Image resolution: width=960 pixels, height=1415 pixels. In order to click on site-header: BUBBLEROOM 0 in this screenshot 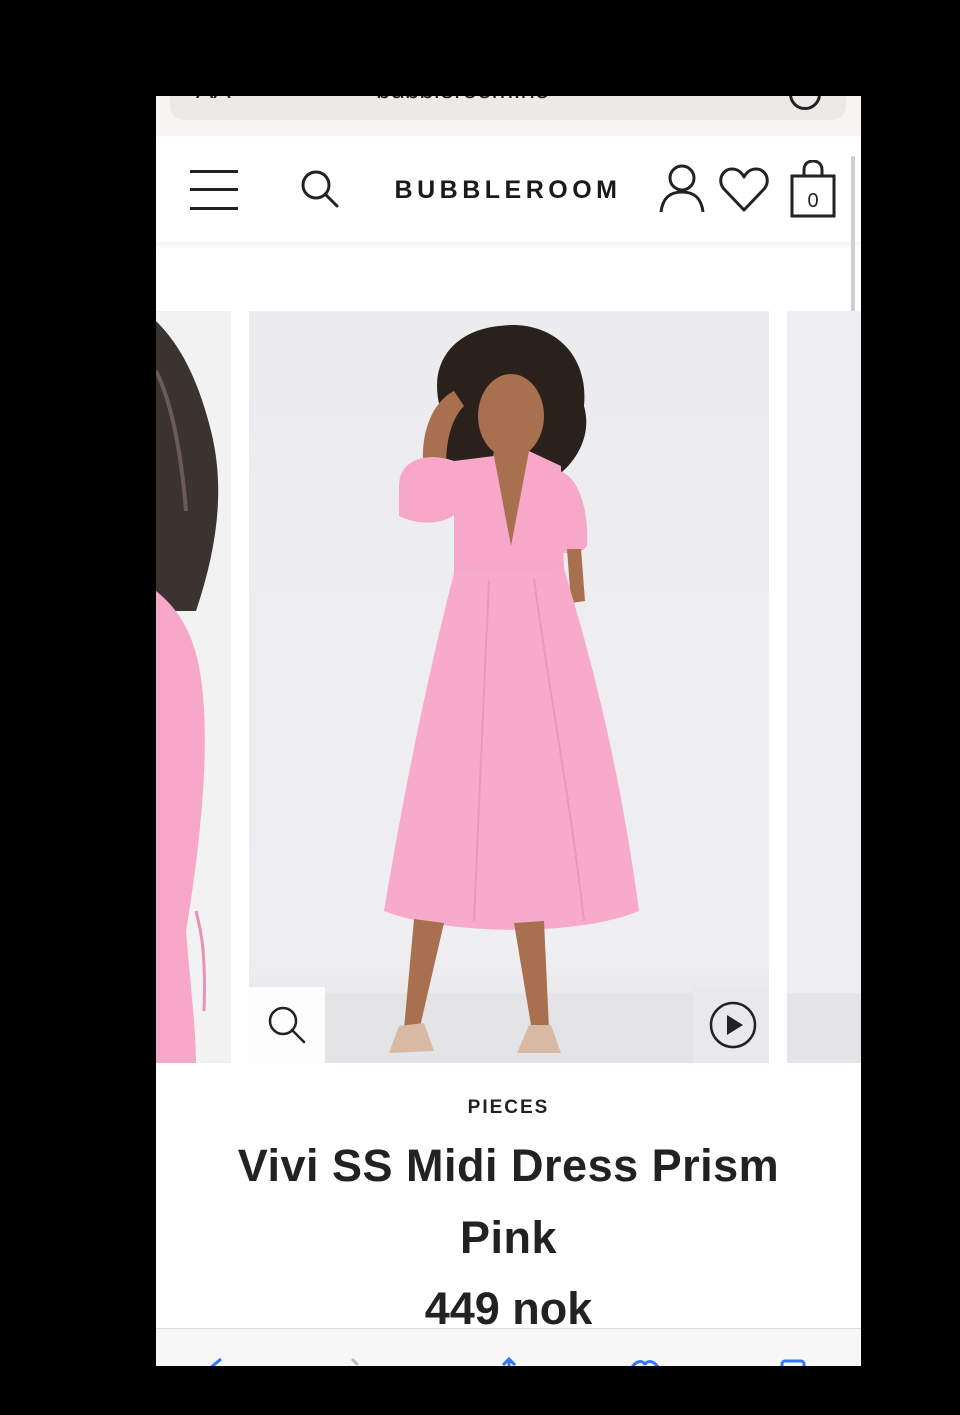, I will do `click(508, 190)`.